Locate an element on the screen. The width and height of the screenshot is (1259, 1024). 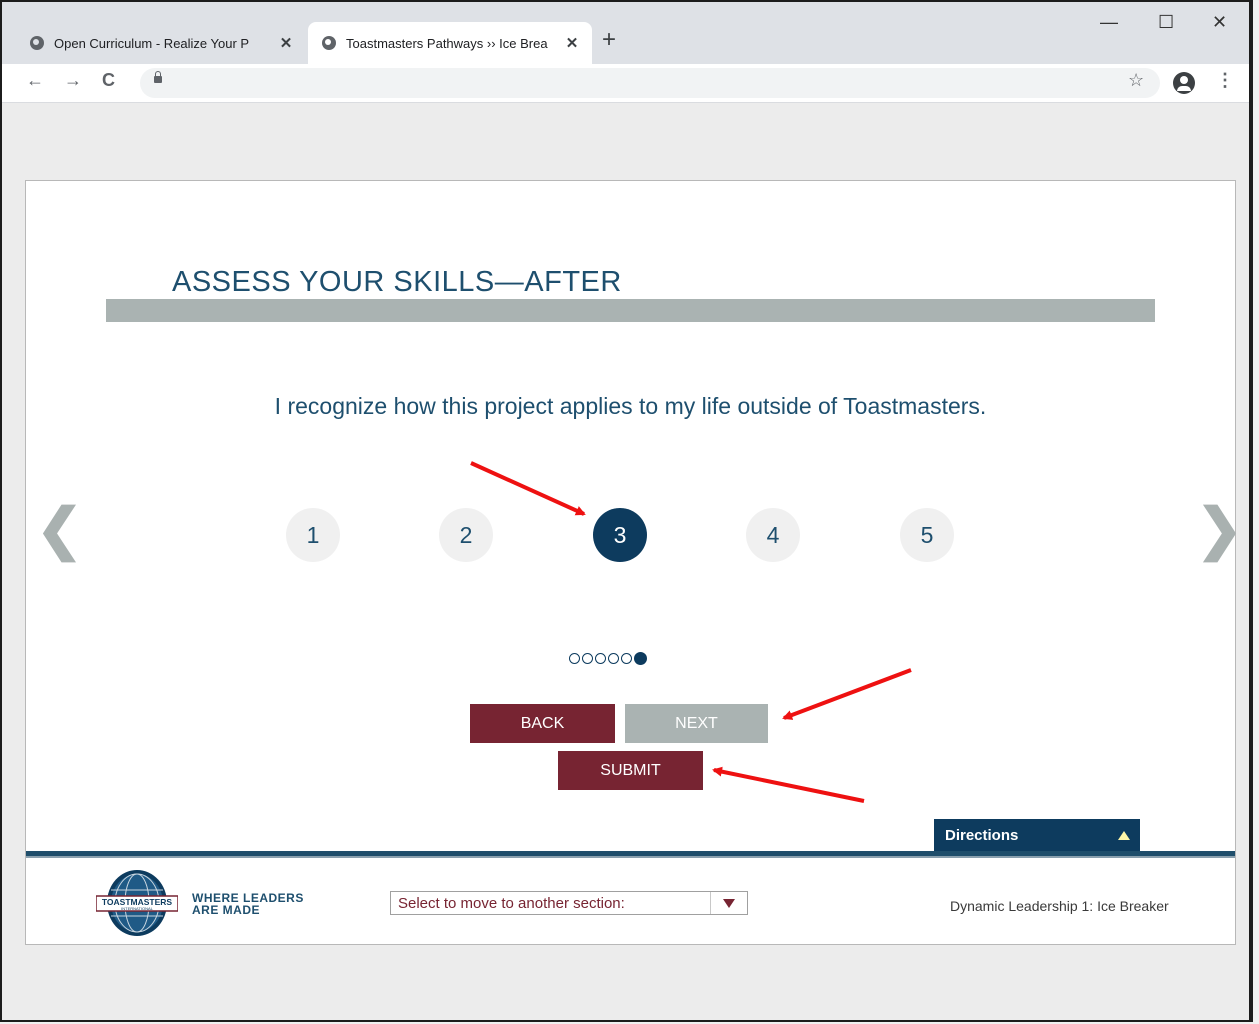
annotation-arrow-submit is located at coordinates (788, 784).